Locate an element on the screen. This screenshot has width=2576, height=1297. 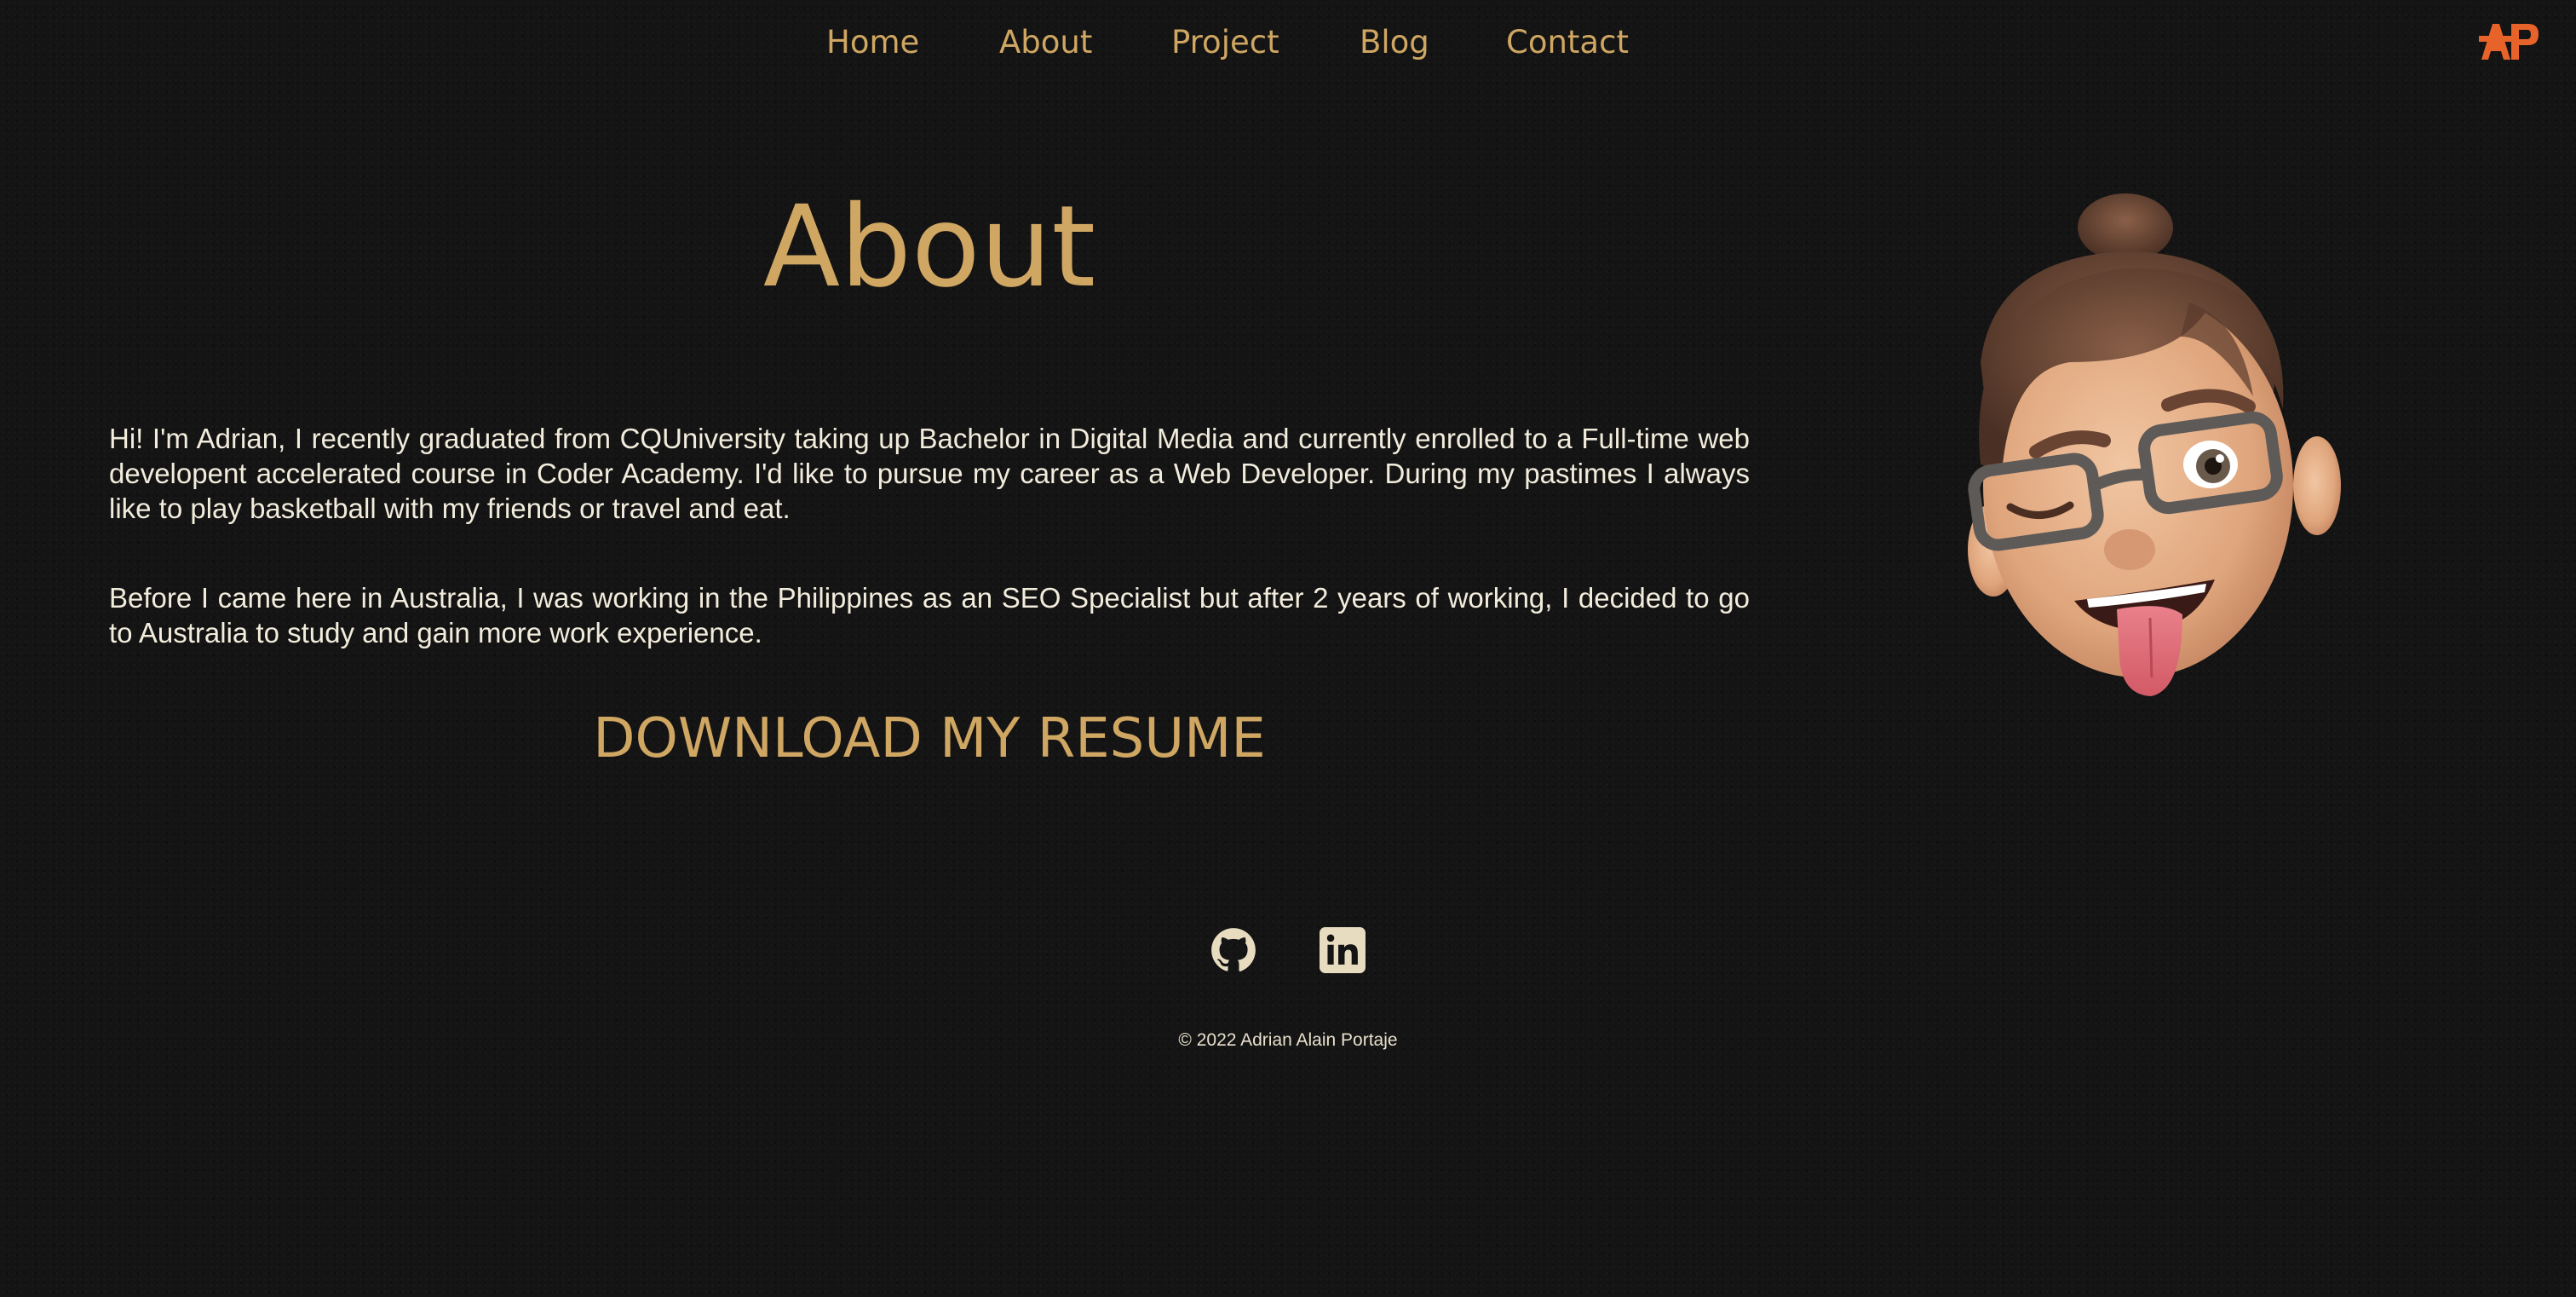
nav-link-about: About is located at coordinates (1045, 42).